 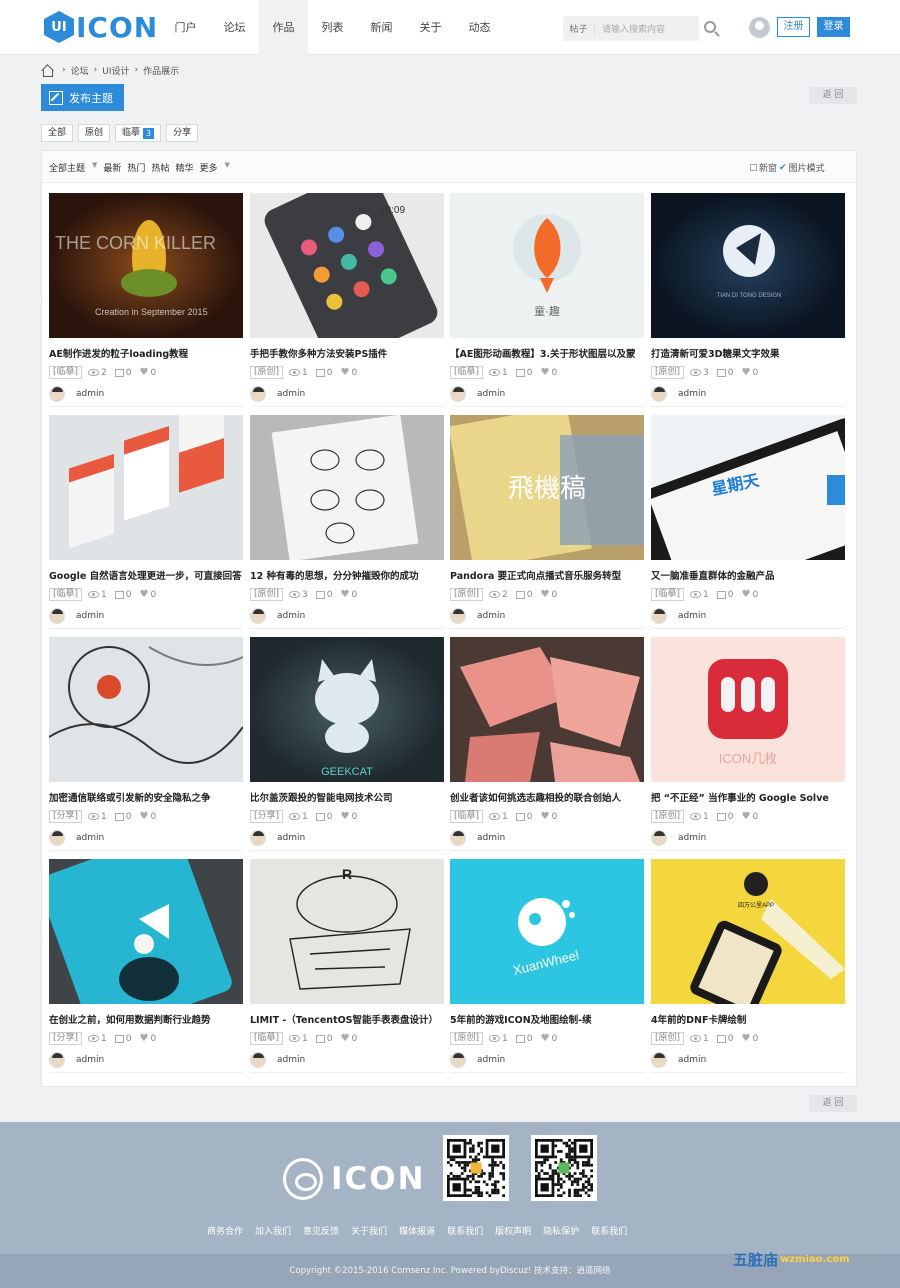 I want to click on sort-hot: 热门, so click(x=136, y=167).